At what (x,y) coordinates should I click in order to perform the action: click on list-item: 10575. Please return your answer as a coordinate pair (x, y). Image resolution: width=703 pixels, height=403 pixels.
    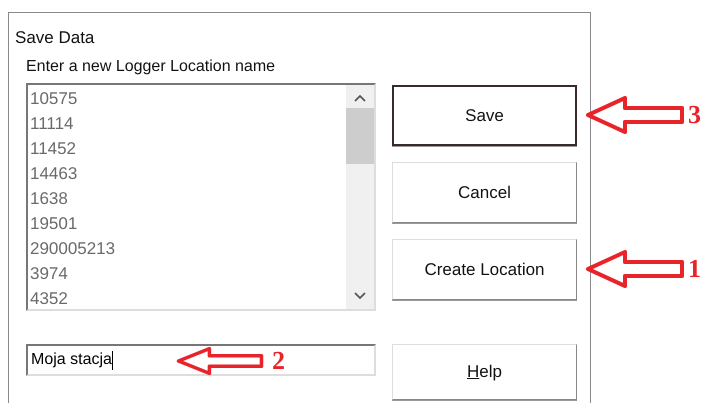
    Looking at the image, I should click on (188, 98).